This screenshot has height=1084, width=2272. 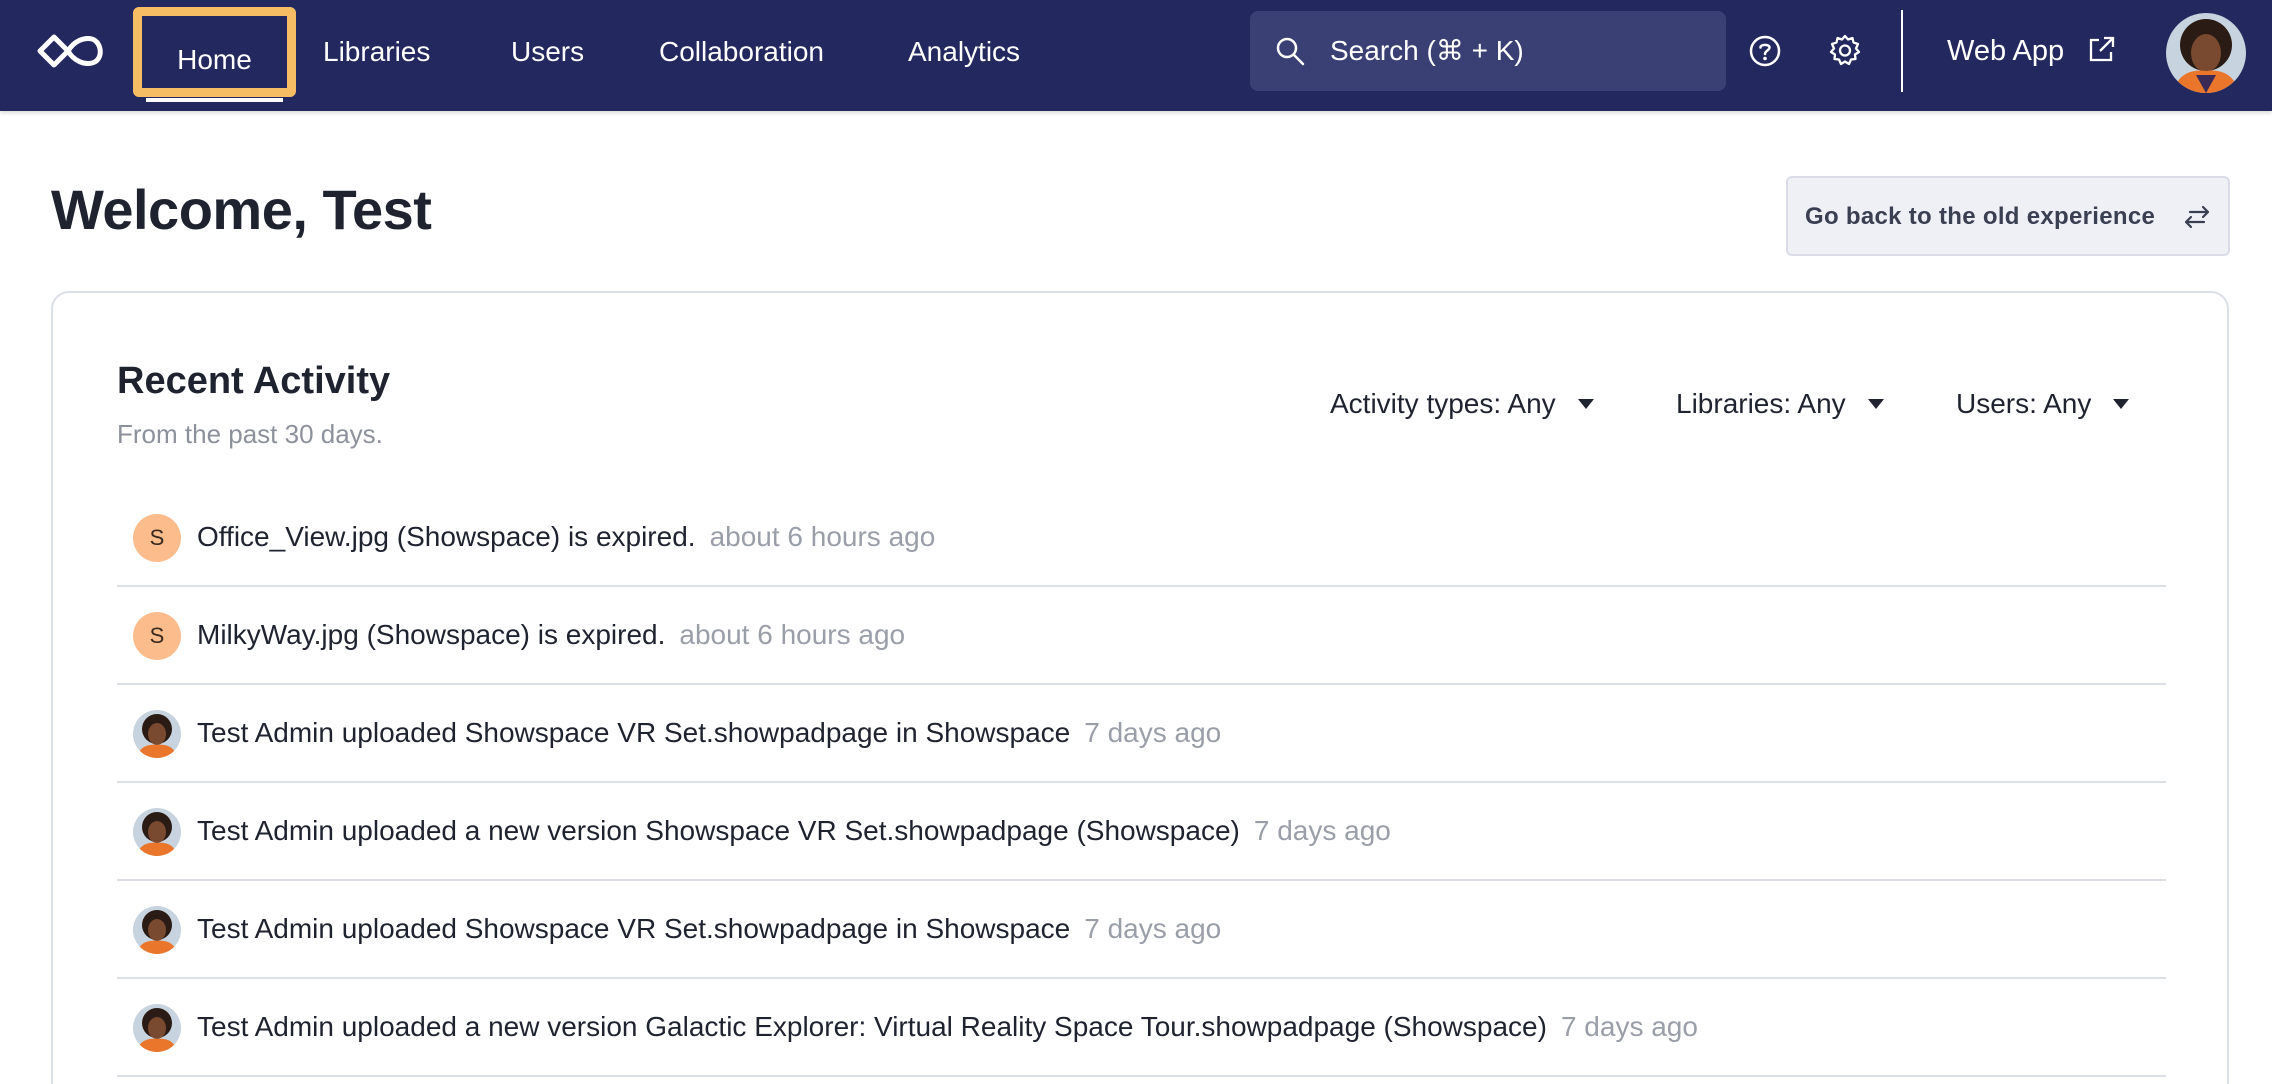 What do you see at coordinates (376, 55) in the screenshot?
I see `nav-tab-libraries: Libraries` at bounding box center [376, 55].